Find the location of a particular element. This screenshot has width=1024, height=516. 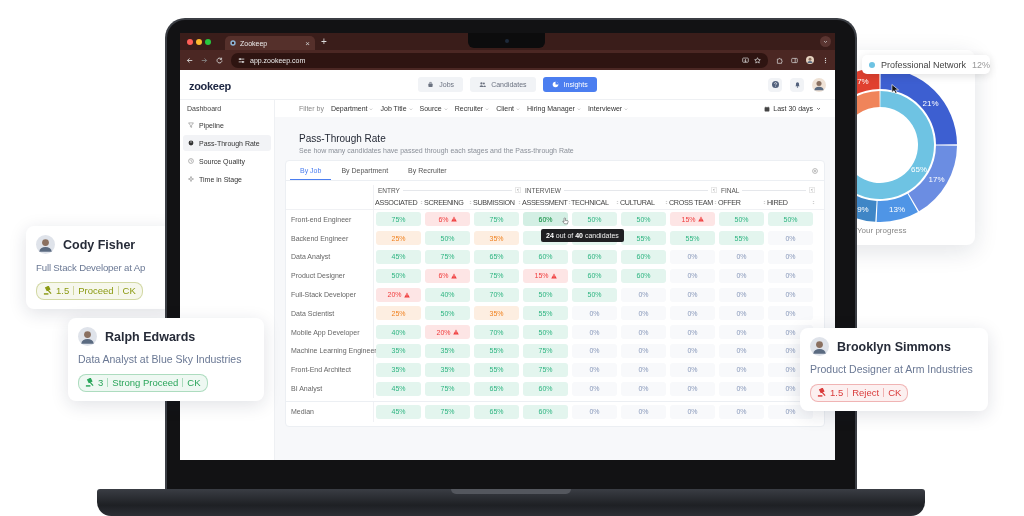

notifications-button is located at coordinates (797, 84).